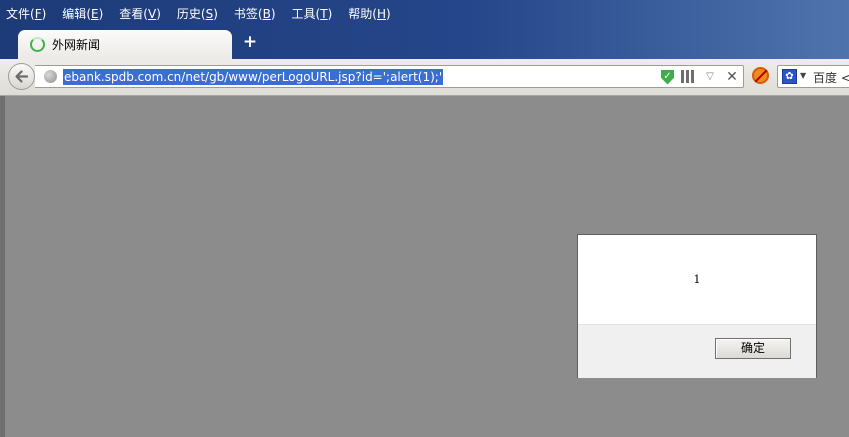 This screenshot has width=849, height=437. Describe the element at coordinates (697, 77) in the screenshot. I see `address-bar-actions: ✓ ▽ ✕` at that location.